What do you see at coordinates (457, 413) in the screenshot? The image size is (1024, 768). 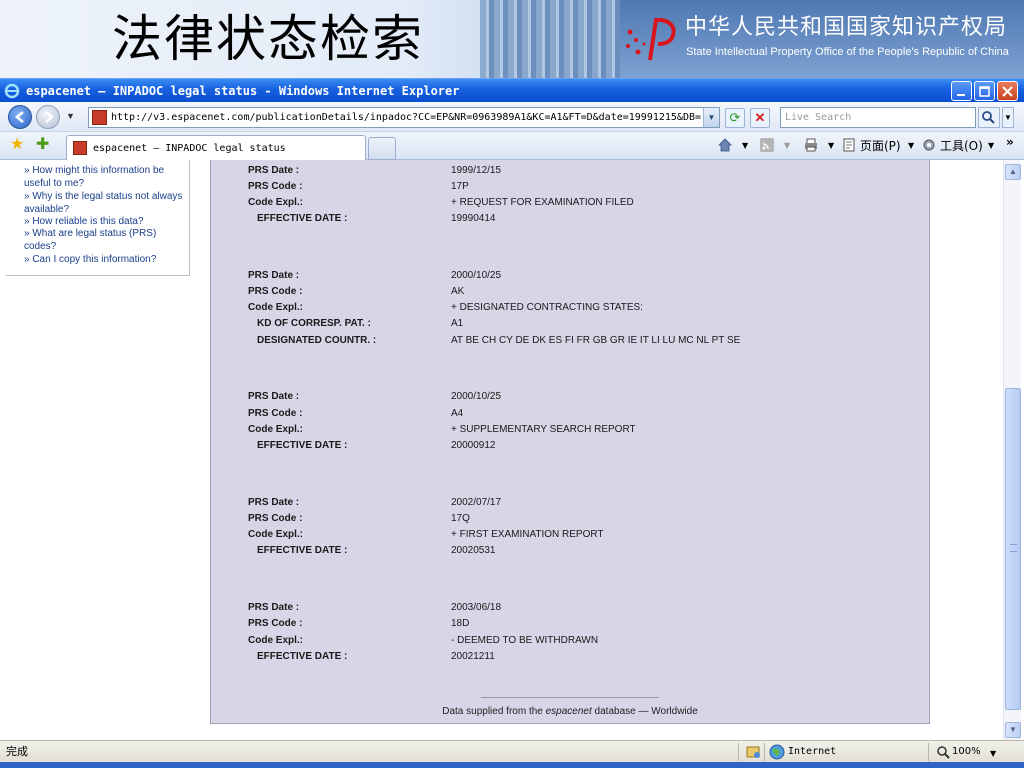 I see `prs-code-value: A4` at bounding box center [457, 413].